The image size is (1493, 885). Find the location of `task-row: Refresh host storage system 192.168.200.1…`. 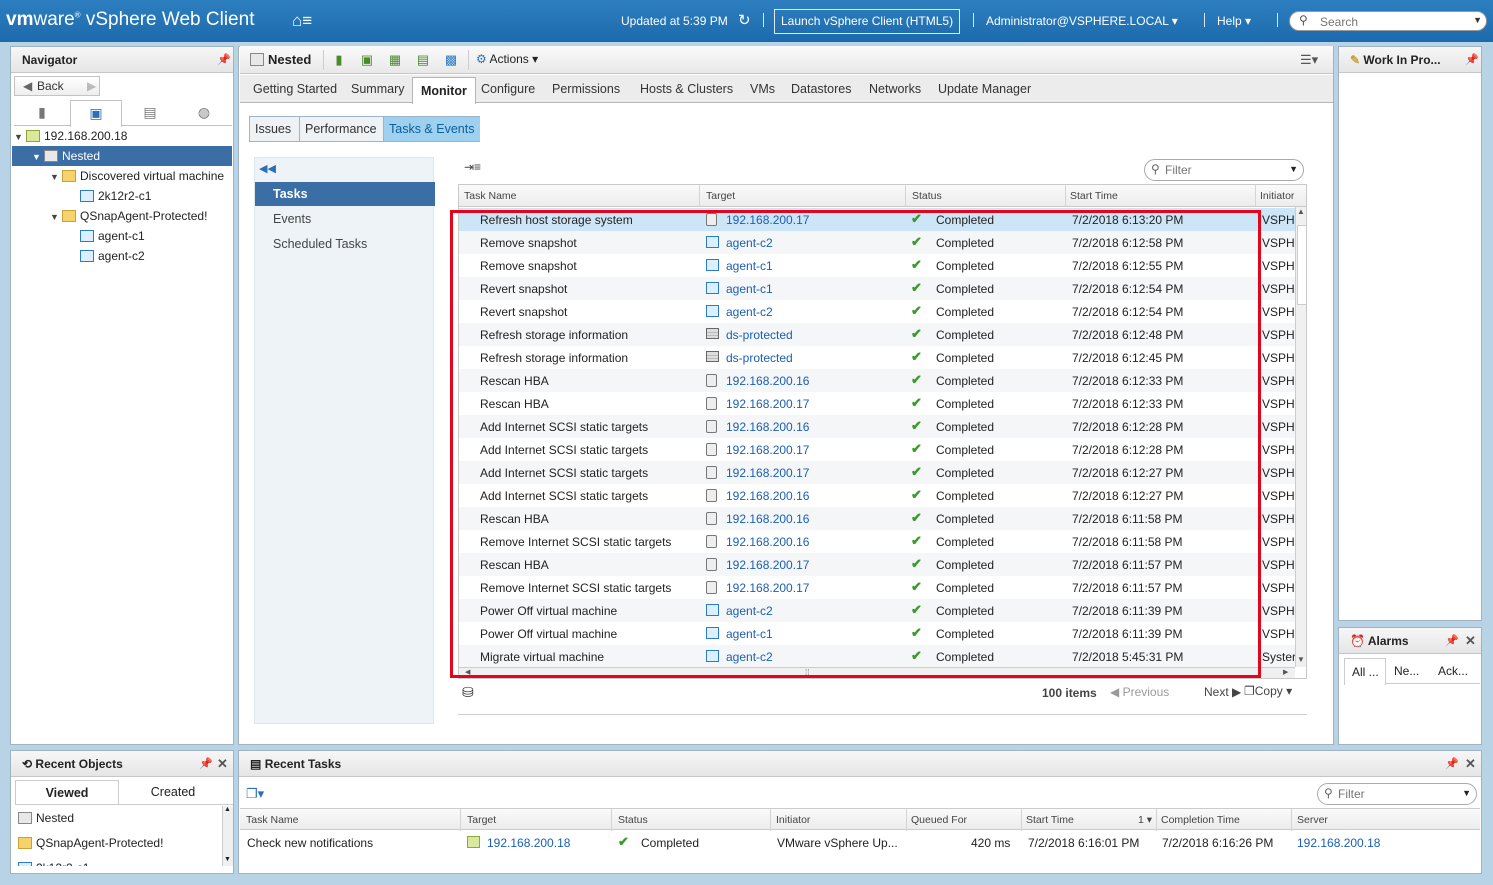

task-row: Refresh host storage system 192.168.200.1… is located at coordinates (877, 219).